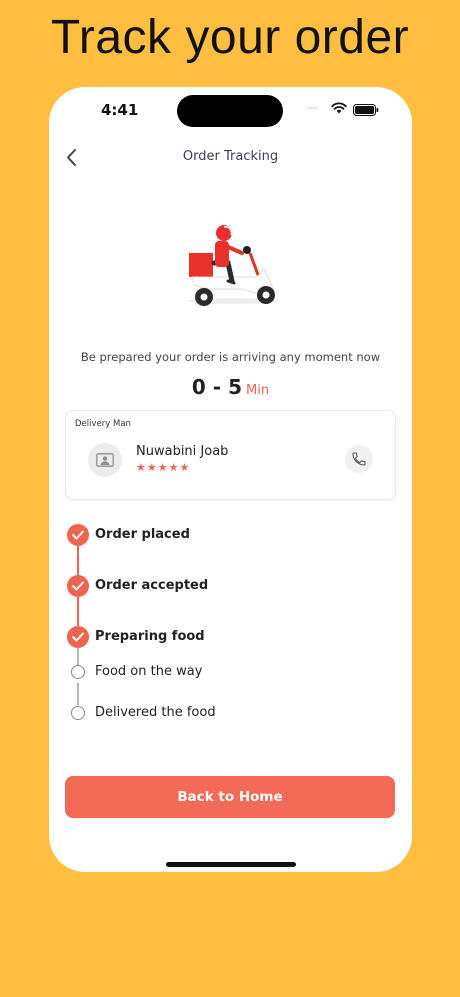 The height and width of the screenshot is (997, 460). I want to click on rating-stars: ★★★★★, so click(163, 467).